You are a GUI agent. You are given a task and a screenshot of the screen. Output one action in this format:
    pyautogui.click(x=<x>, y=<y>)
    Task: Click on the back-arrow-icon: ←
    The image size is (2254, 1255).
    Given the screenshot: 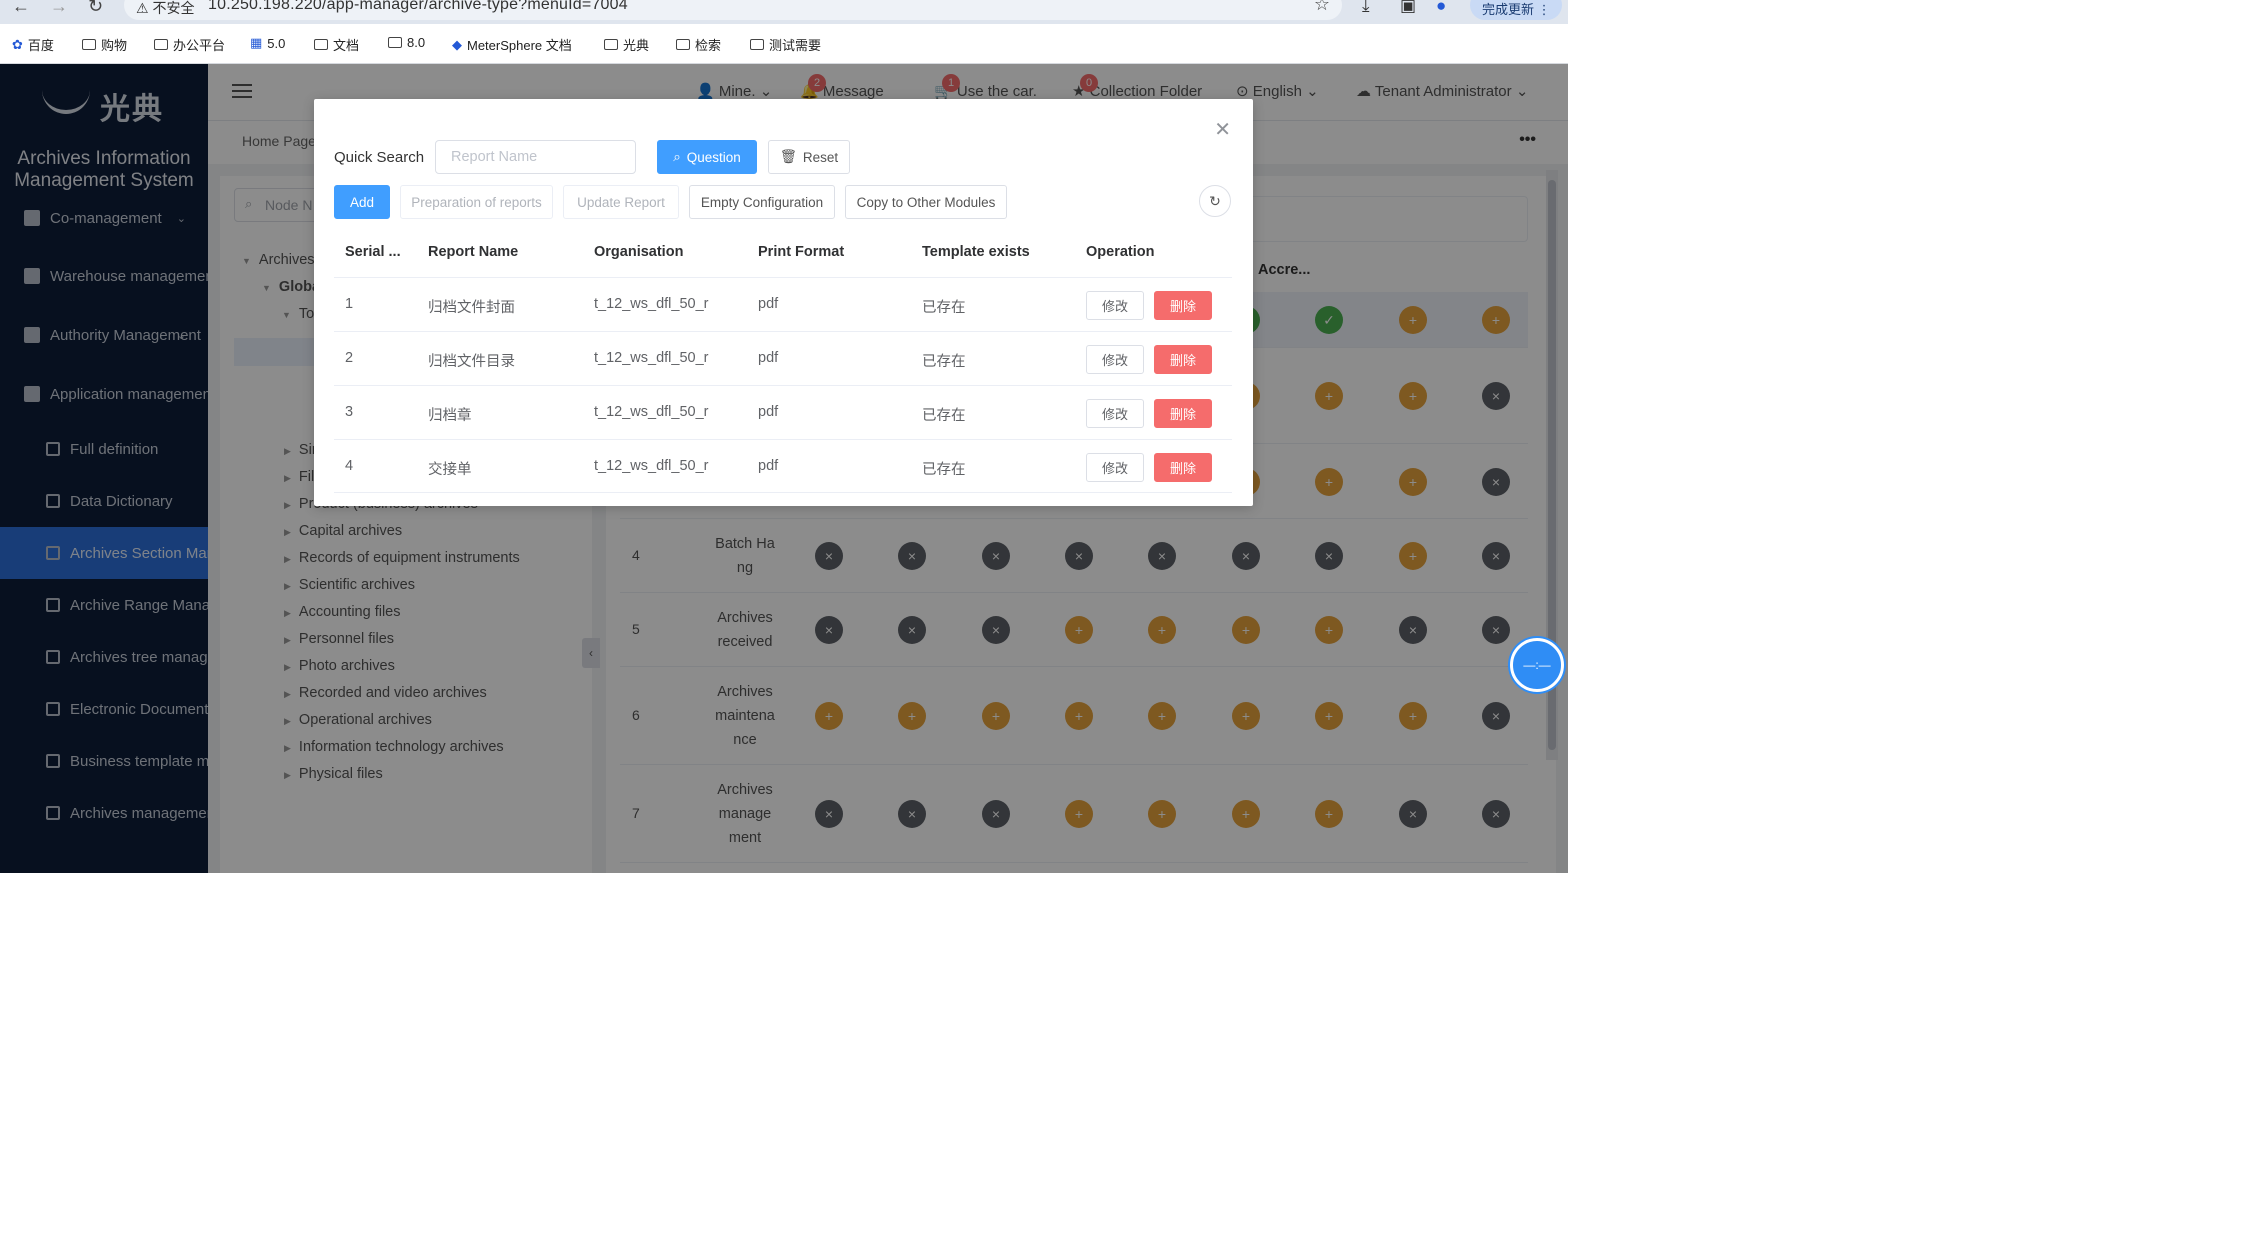 What is the action you would take?
    pyautogui.click(x=21, y=8)
    